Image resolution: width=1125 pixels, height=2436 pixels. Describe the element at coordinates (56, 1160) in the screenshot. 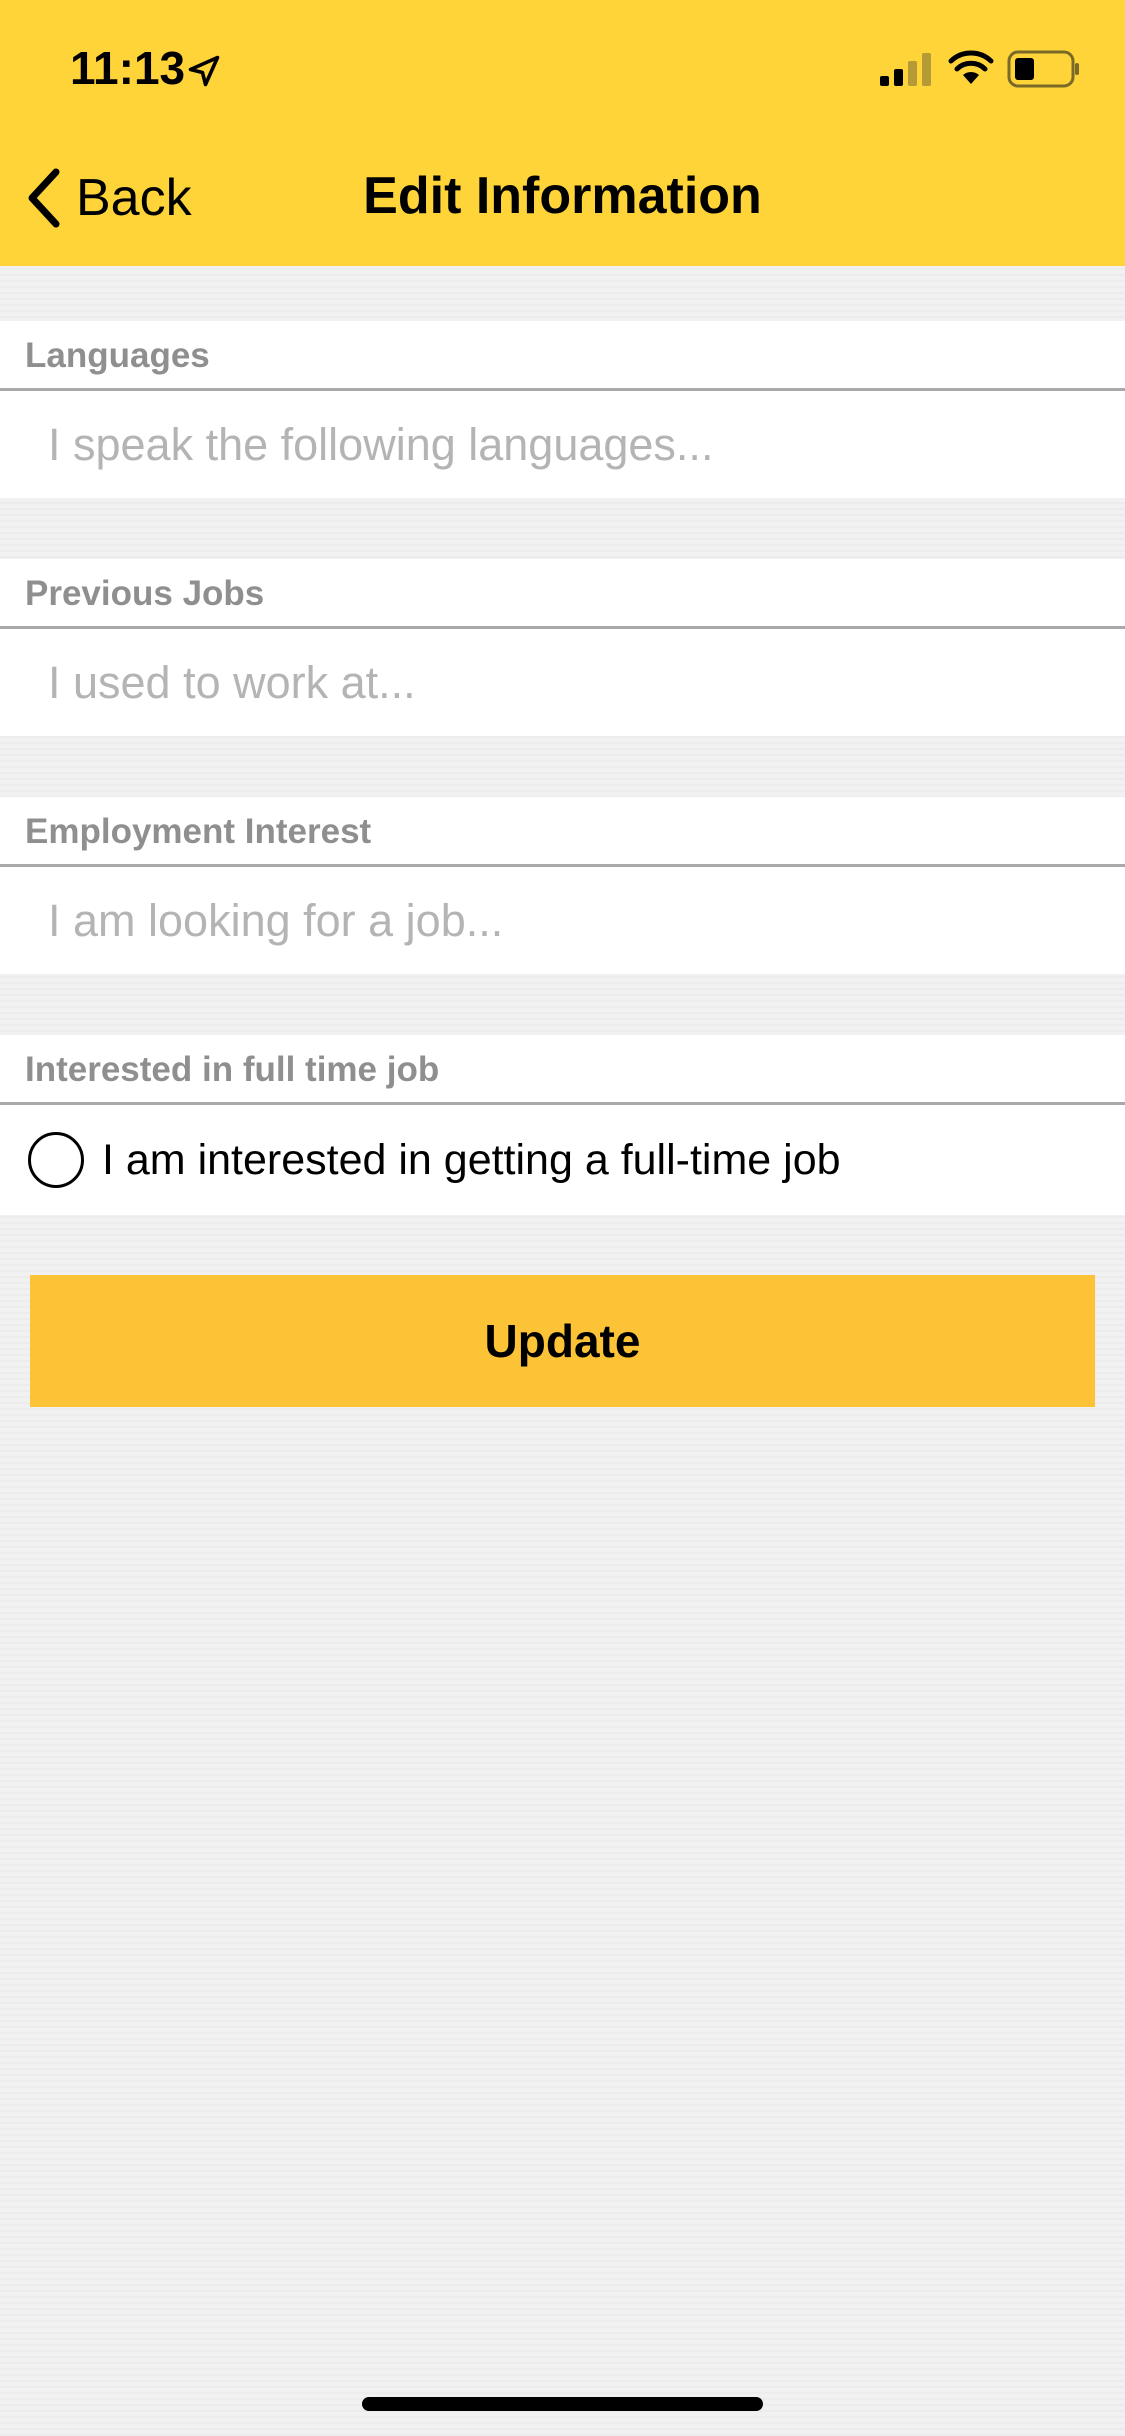

I see `radio-unchecked-icon` at that location.